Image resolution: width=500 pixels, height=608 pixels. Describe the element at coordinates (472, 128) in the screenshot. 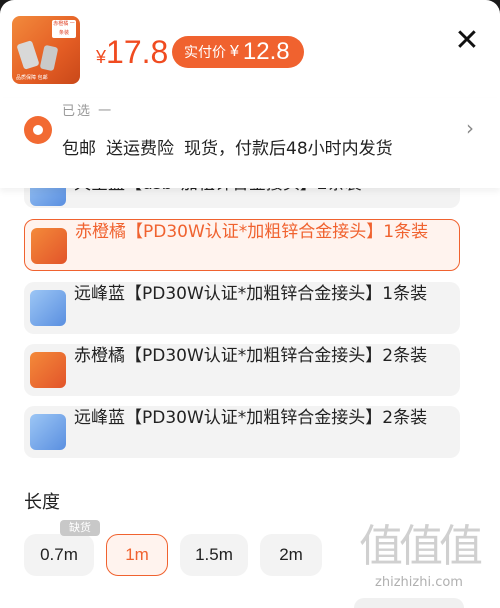

I see `chevron-right-icon: ›` at that location.